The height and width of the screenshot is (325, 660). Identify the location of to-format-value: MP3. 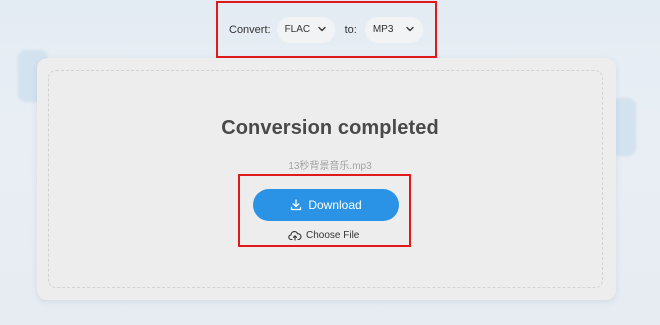
(383, 29).